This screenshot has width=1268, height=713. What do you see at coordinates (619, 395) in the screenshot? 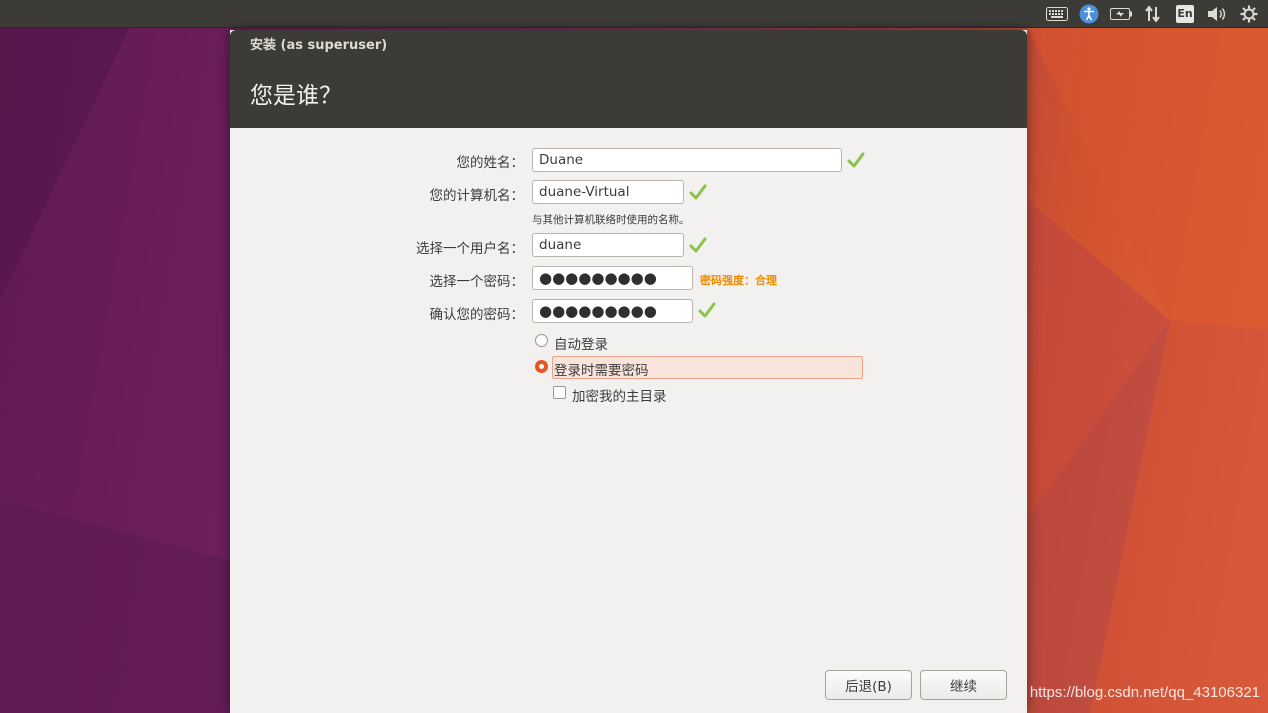
I see `encrypt-home-label: 加密我的主目录` at bounding box center [619, 395].